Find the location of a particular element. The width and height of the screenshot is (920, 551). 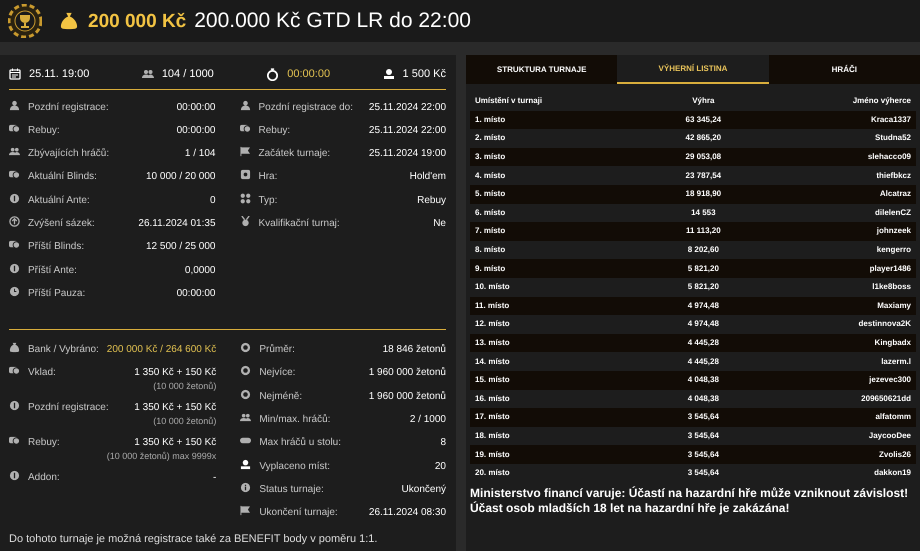

detail-label: Status turnaje: is located at coordinates (292, 489).